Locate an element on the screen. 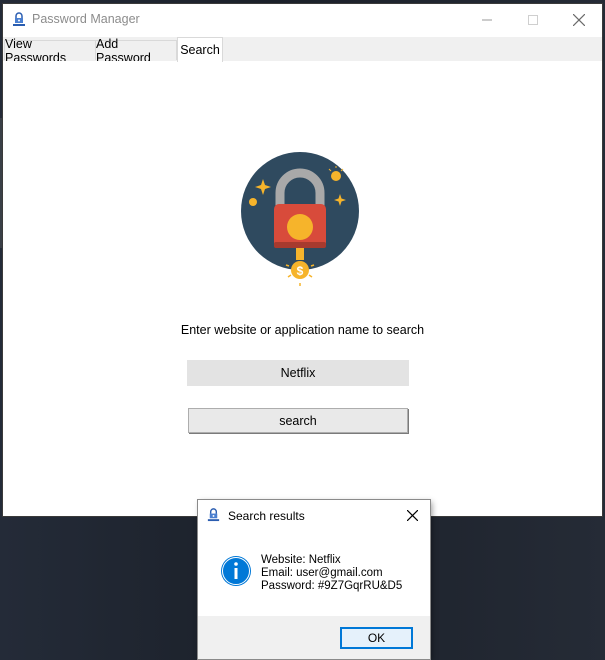  result-website: Website: Netflix is located at coordinates (301, 560).